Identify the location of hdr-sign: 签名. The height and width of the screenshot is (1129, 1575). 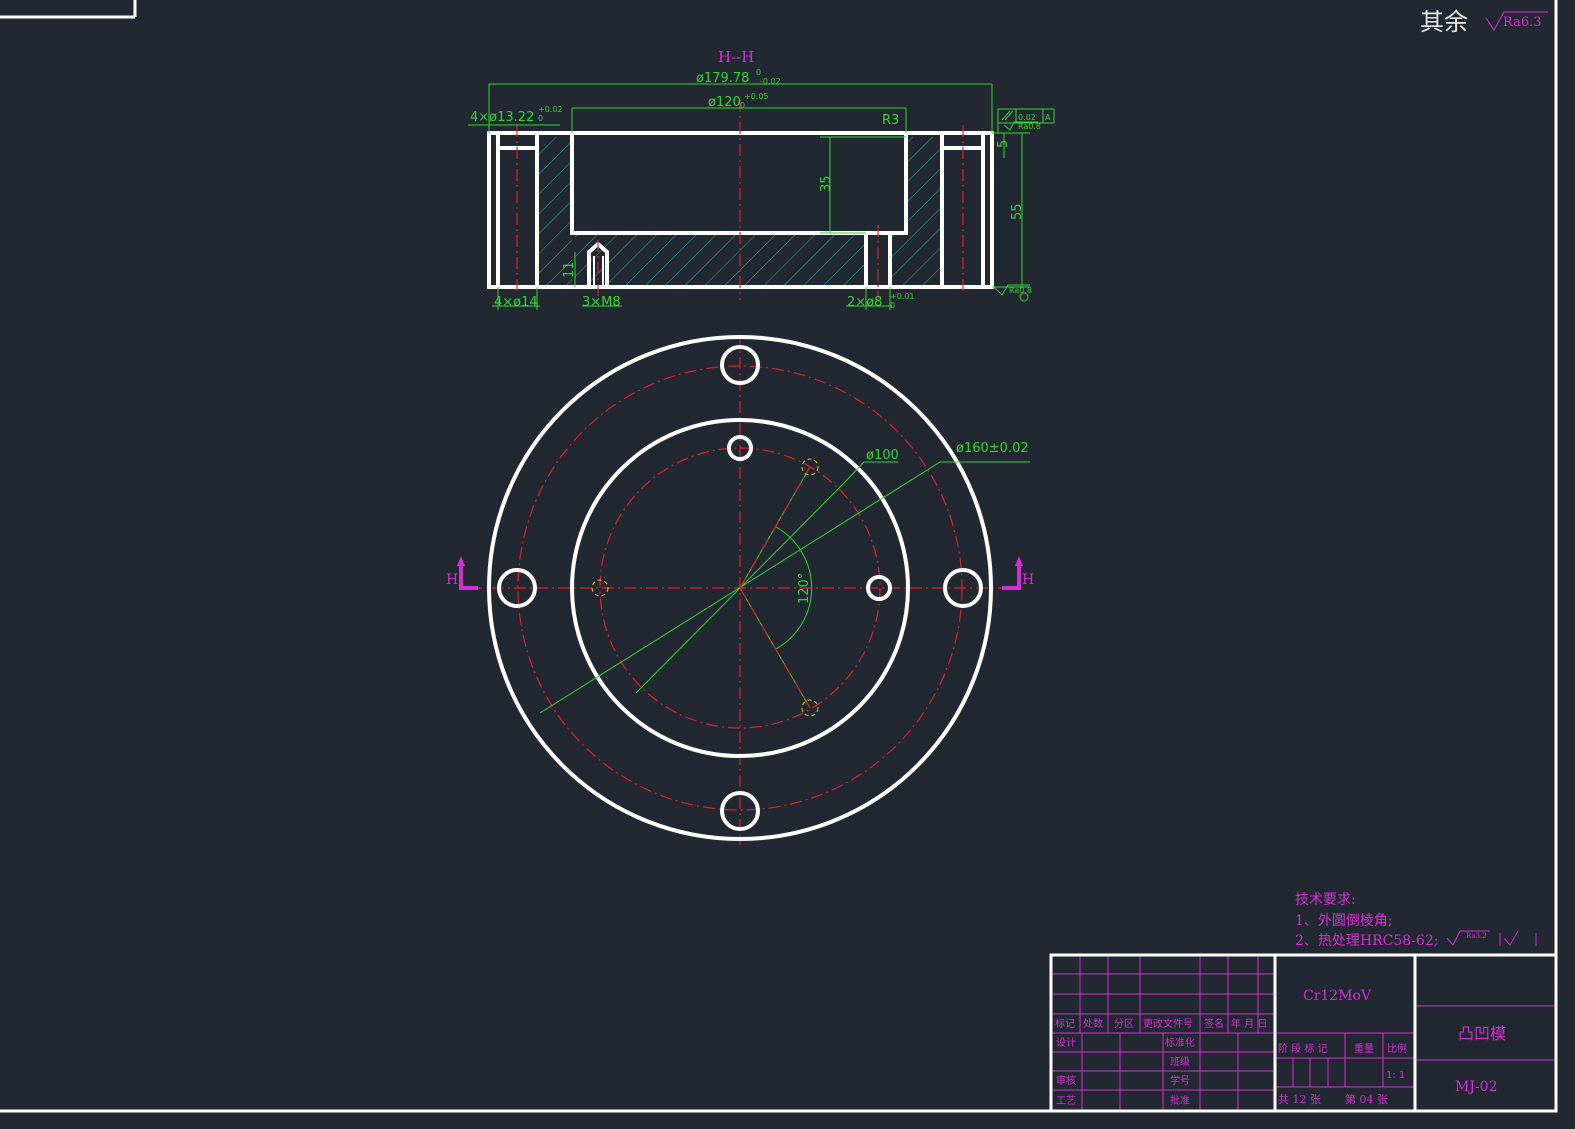
(1214, 1023).